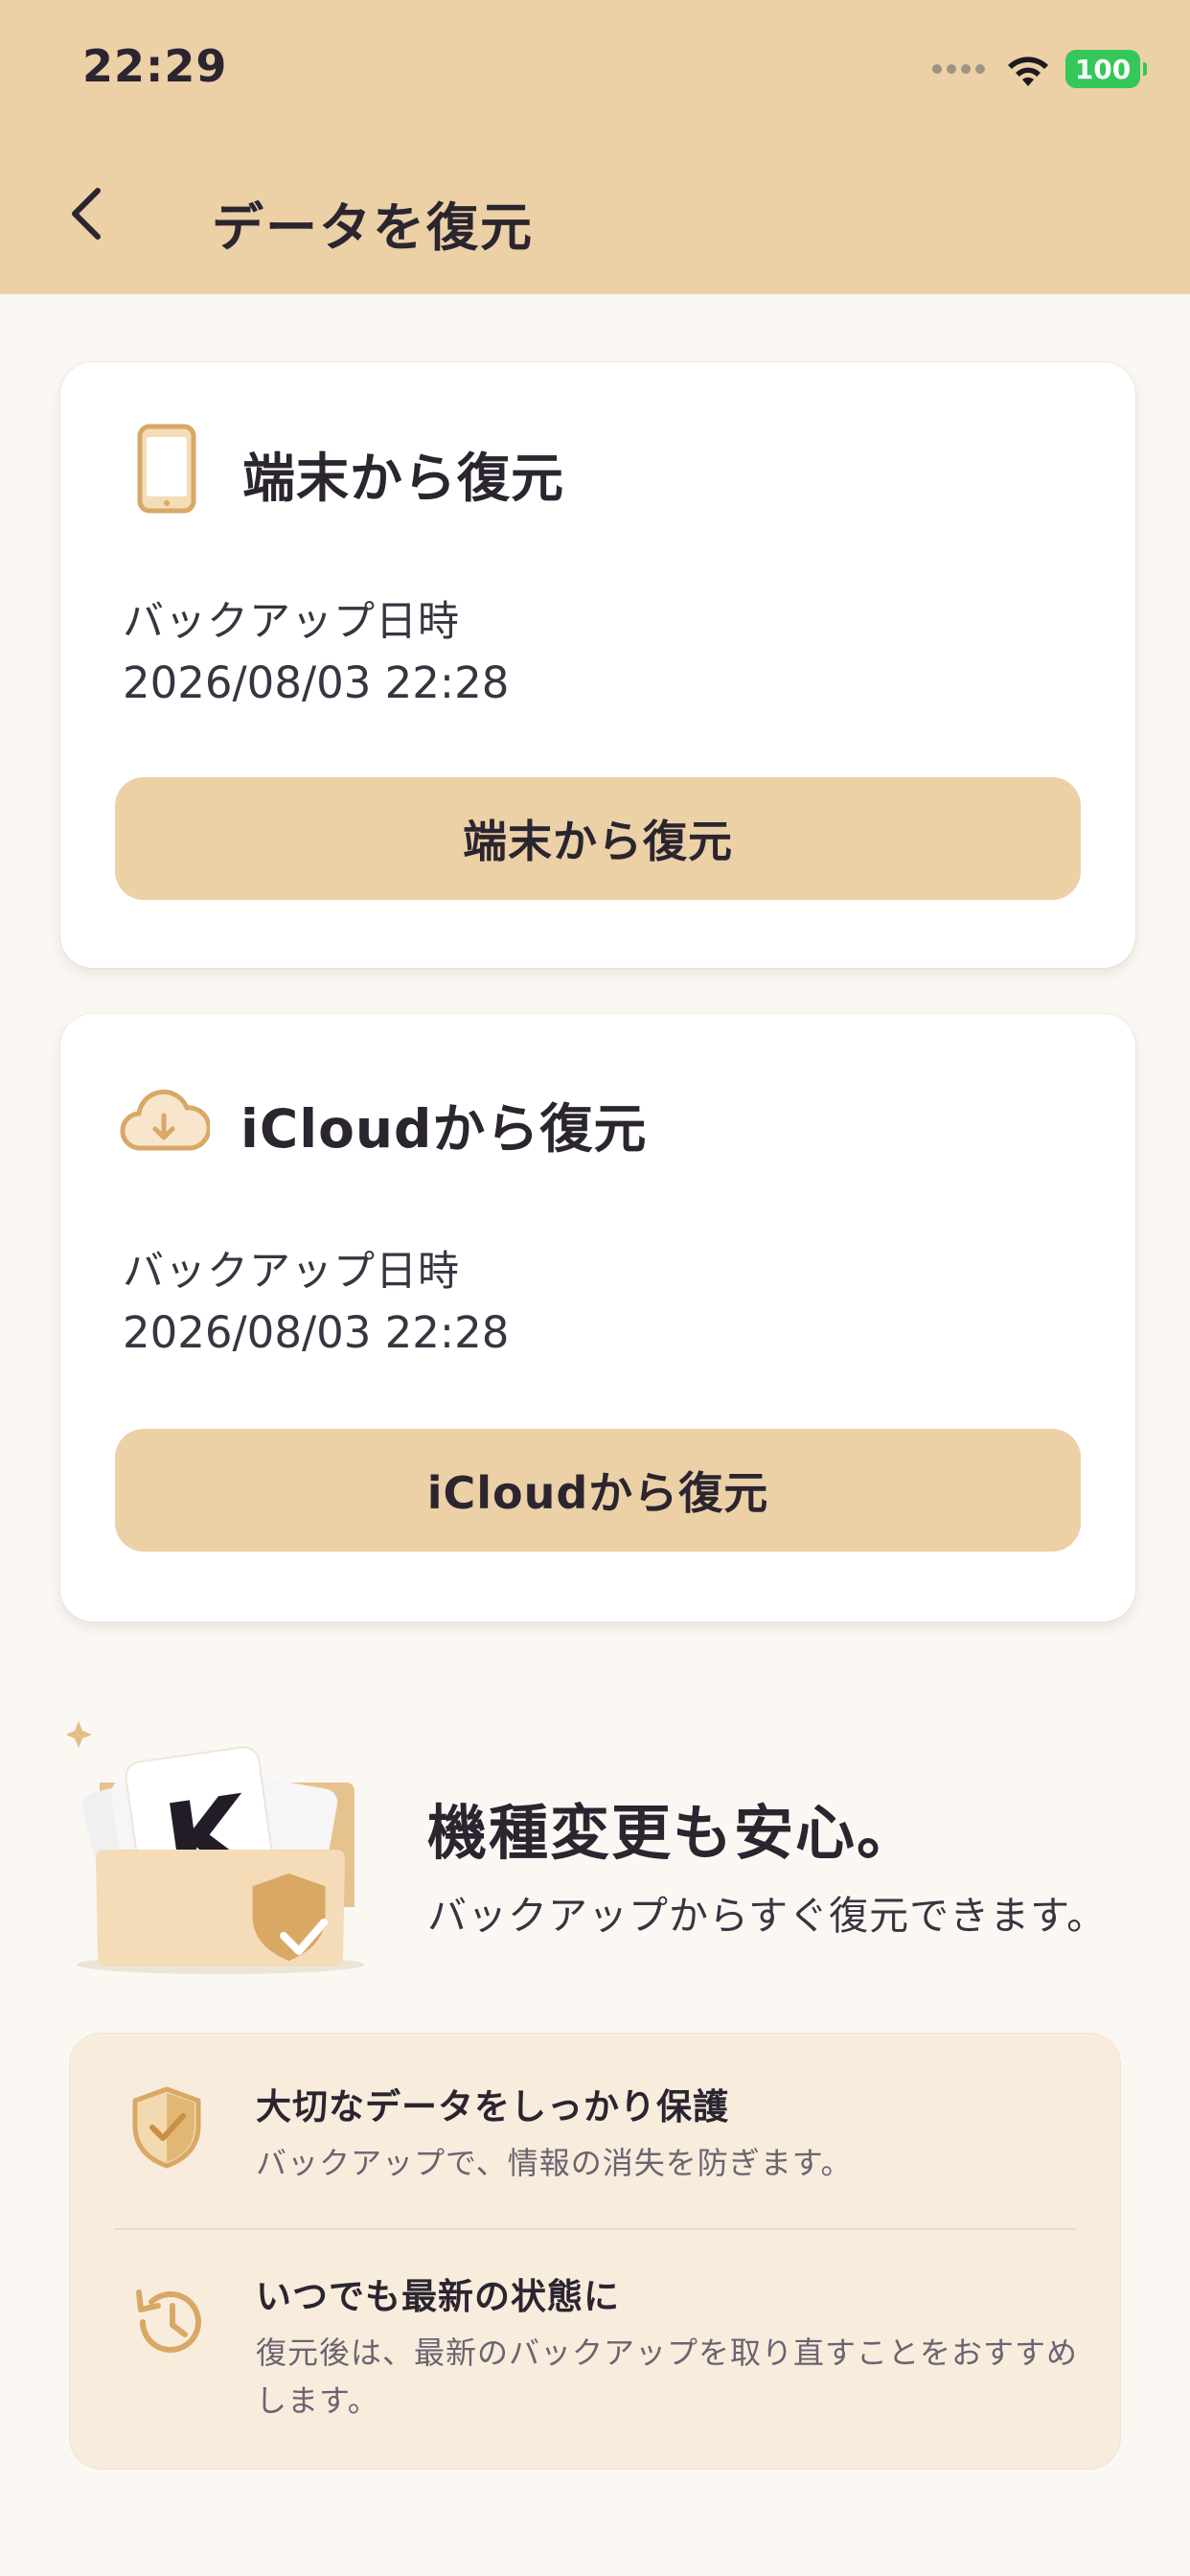 The width and height of the screenshot is (1190, 2576). Describe the element at coordinates (373, 228) in the screenshot. I see `page-title: データを復元` at that location.